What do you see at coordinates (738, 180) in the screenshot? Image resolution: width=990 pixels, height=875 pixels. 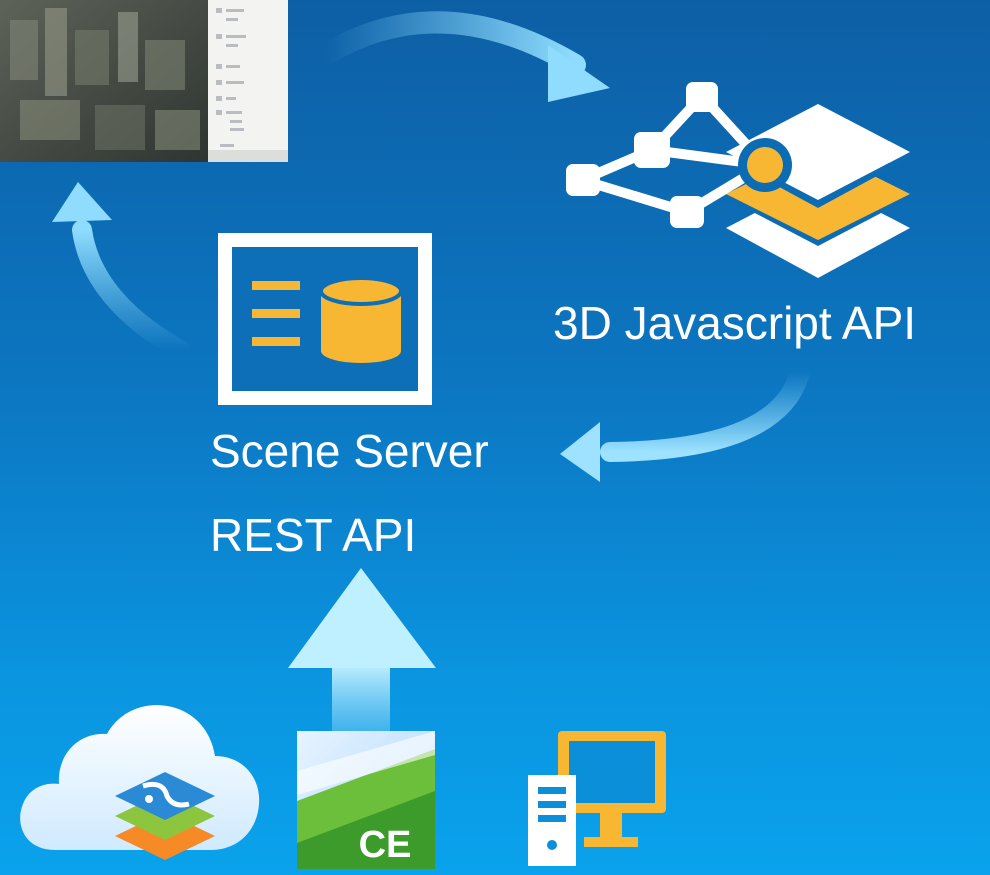 I see `layers-network-icon` at bounding box center [738, 180].